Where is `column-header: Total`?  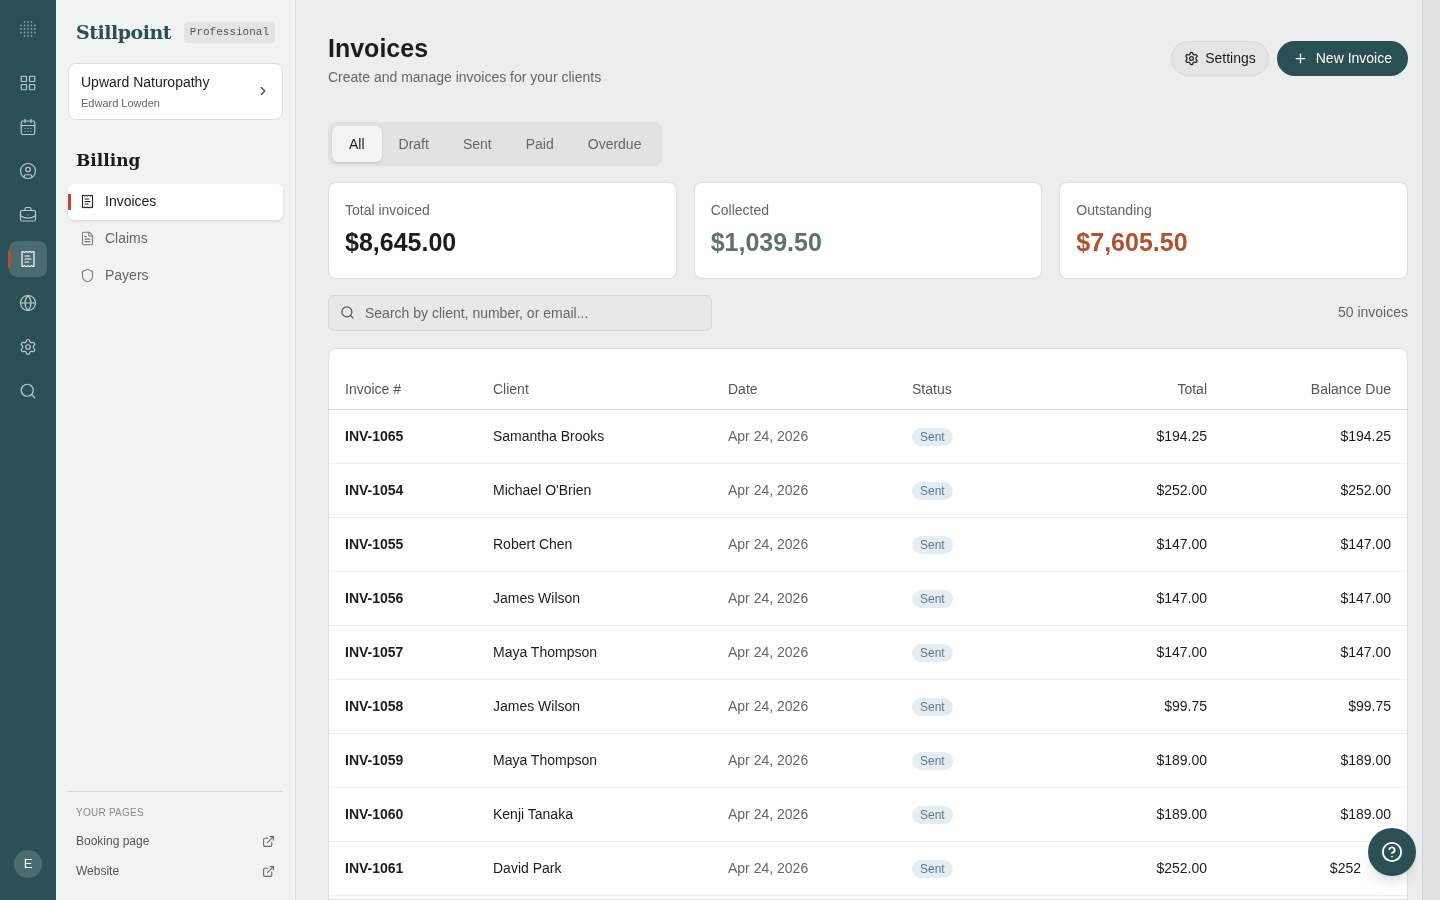 column-header: Total is located at coordinates (1191, 389).